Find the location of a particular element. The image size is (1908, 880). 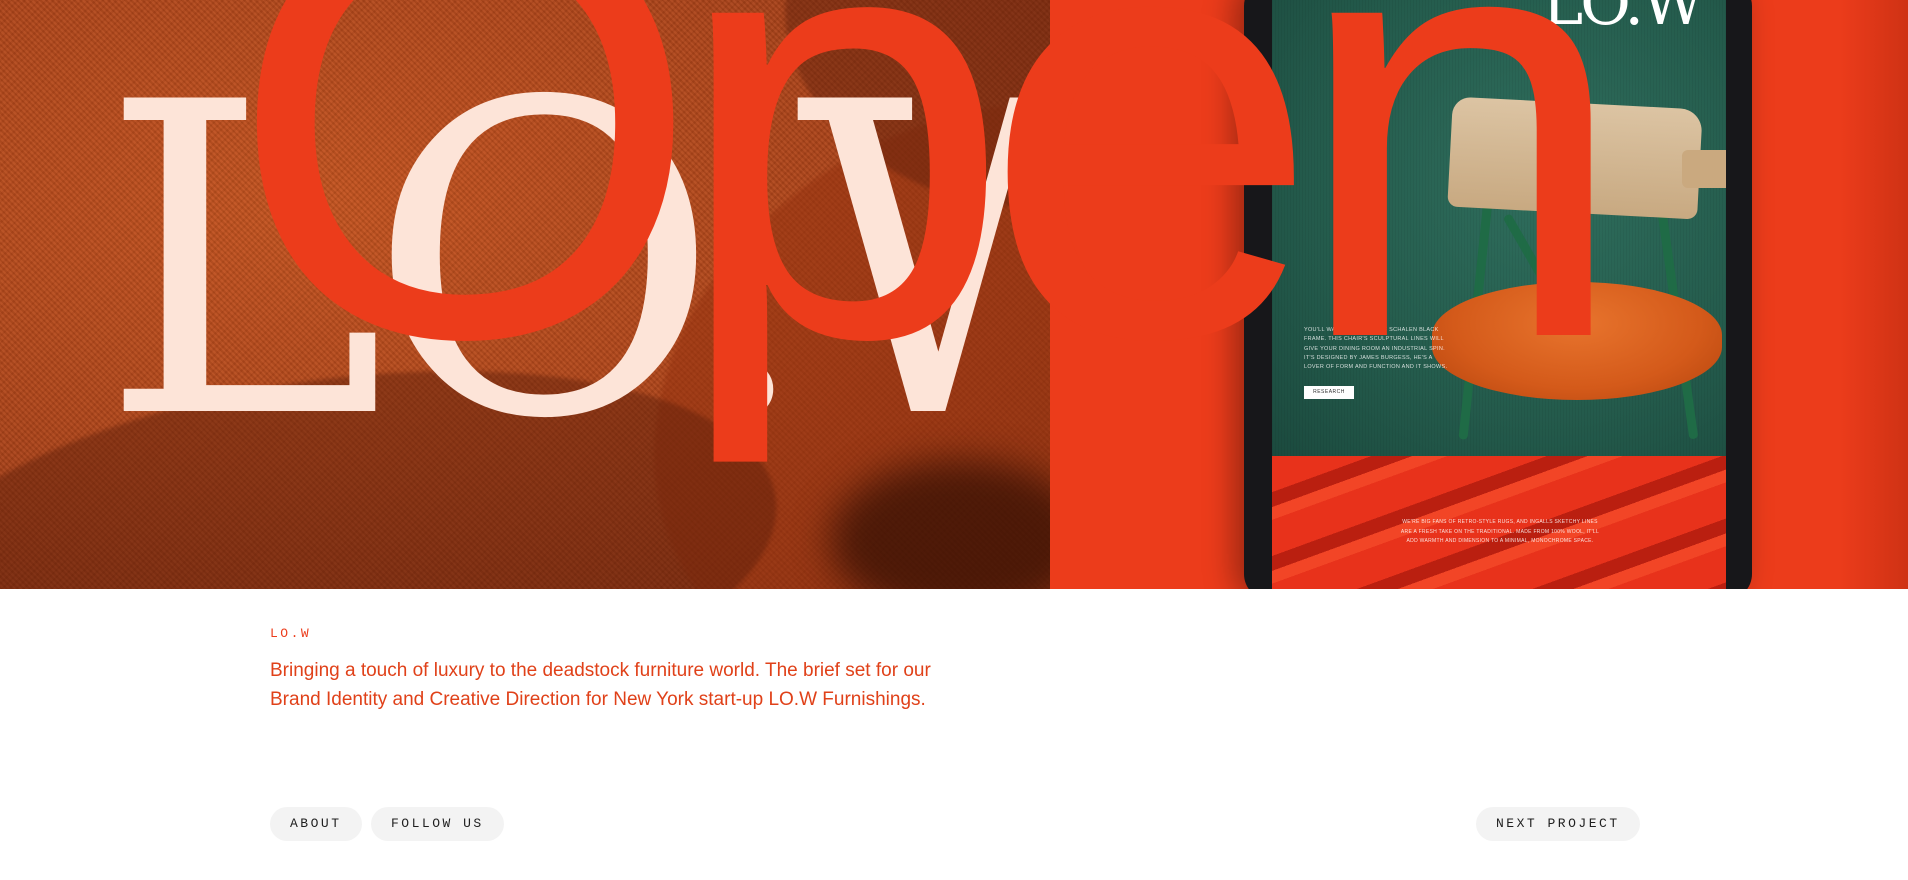

screen-logo: LO.W is located at coordinates (1623, 19).